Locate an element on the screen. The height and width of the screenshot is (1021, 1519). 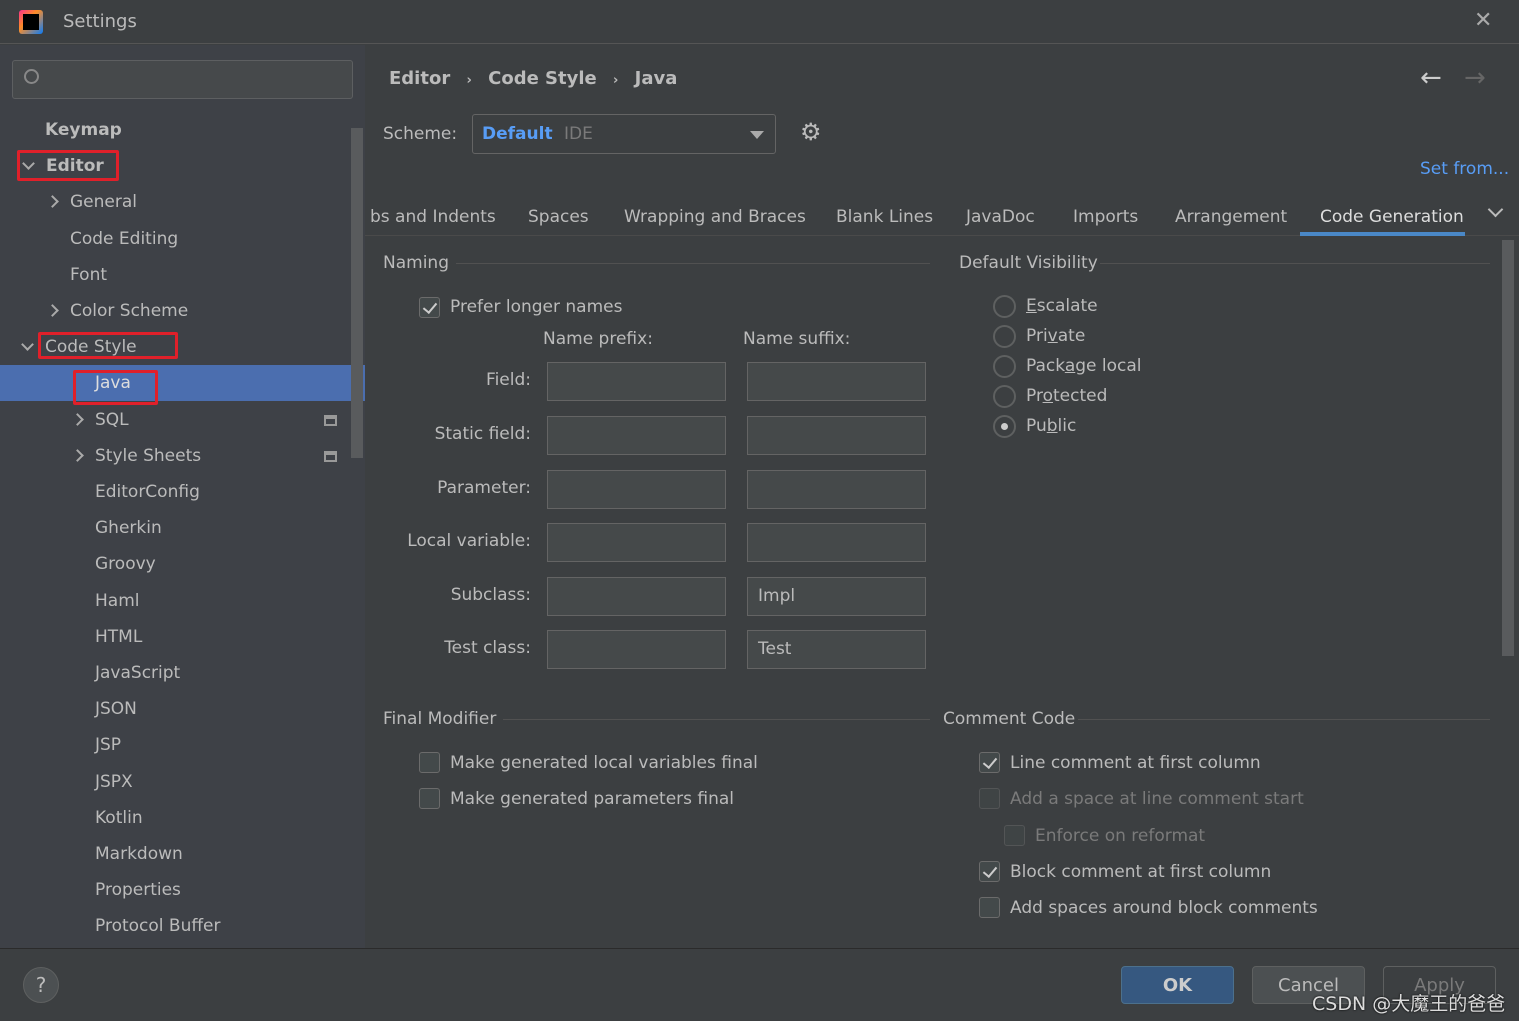
breadcrumb-code-style: Code Style is located at coordinates (542, 78).